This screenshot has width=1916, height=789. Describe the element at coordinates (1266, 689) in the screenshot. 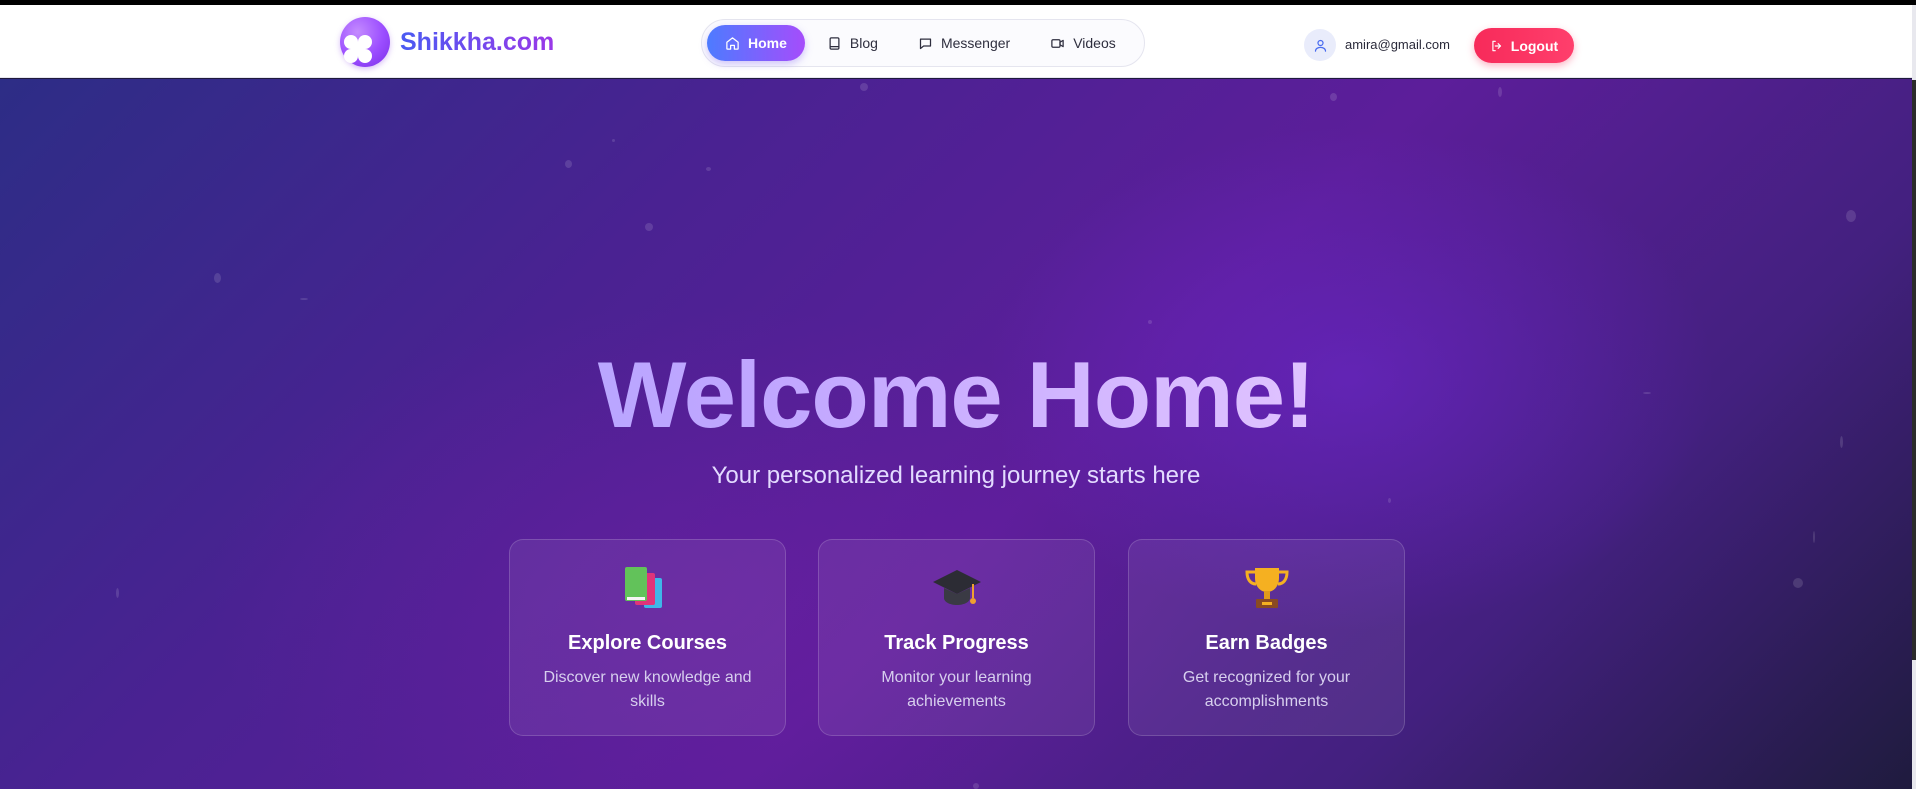

I see `feature-description: Get recognized for your accomplishments` at that location.